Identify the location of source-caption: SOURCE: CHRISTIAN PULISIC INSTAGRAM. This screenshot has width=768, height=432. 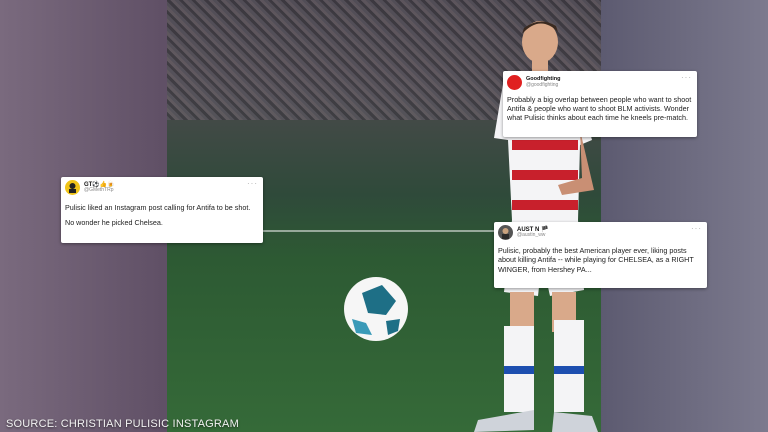
(122, 424).